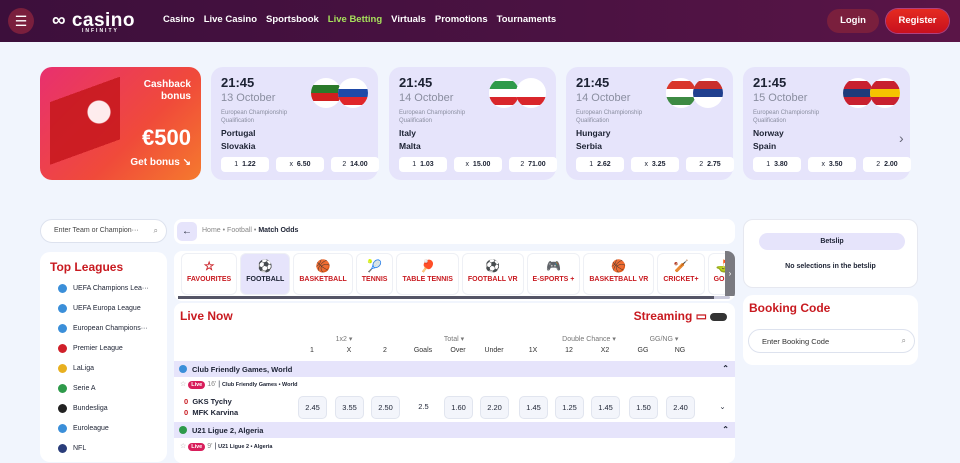 The image size is (960, 463). What do you see at coordinates (458, 407) in the screenshot?
I see `odds-button: 1.60` at bounding box center [458, 407].